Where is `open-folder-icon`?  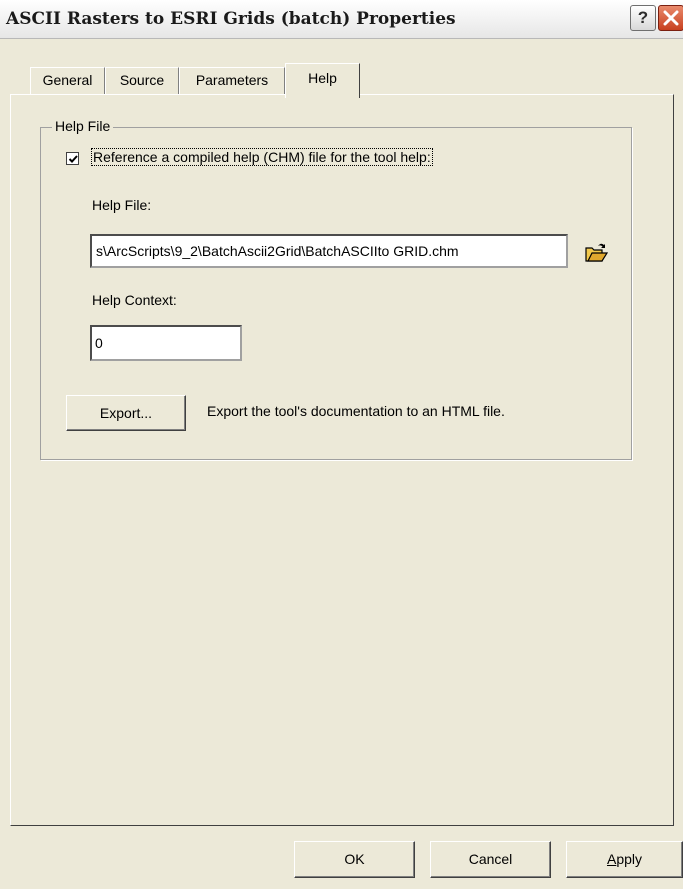 open-folder-icon is located at coordinates (597, 252).